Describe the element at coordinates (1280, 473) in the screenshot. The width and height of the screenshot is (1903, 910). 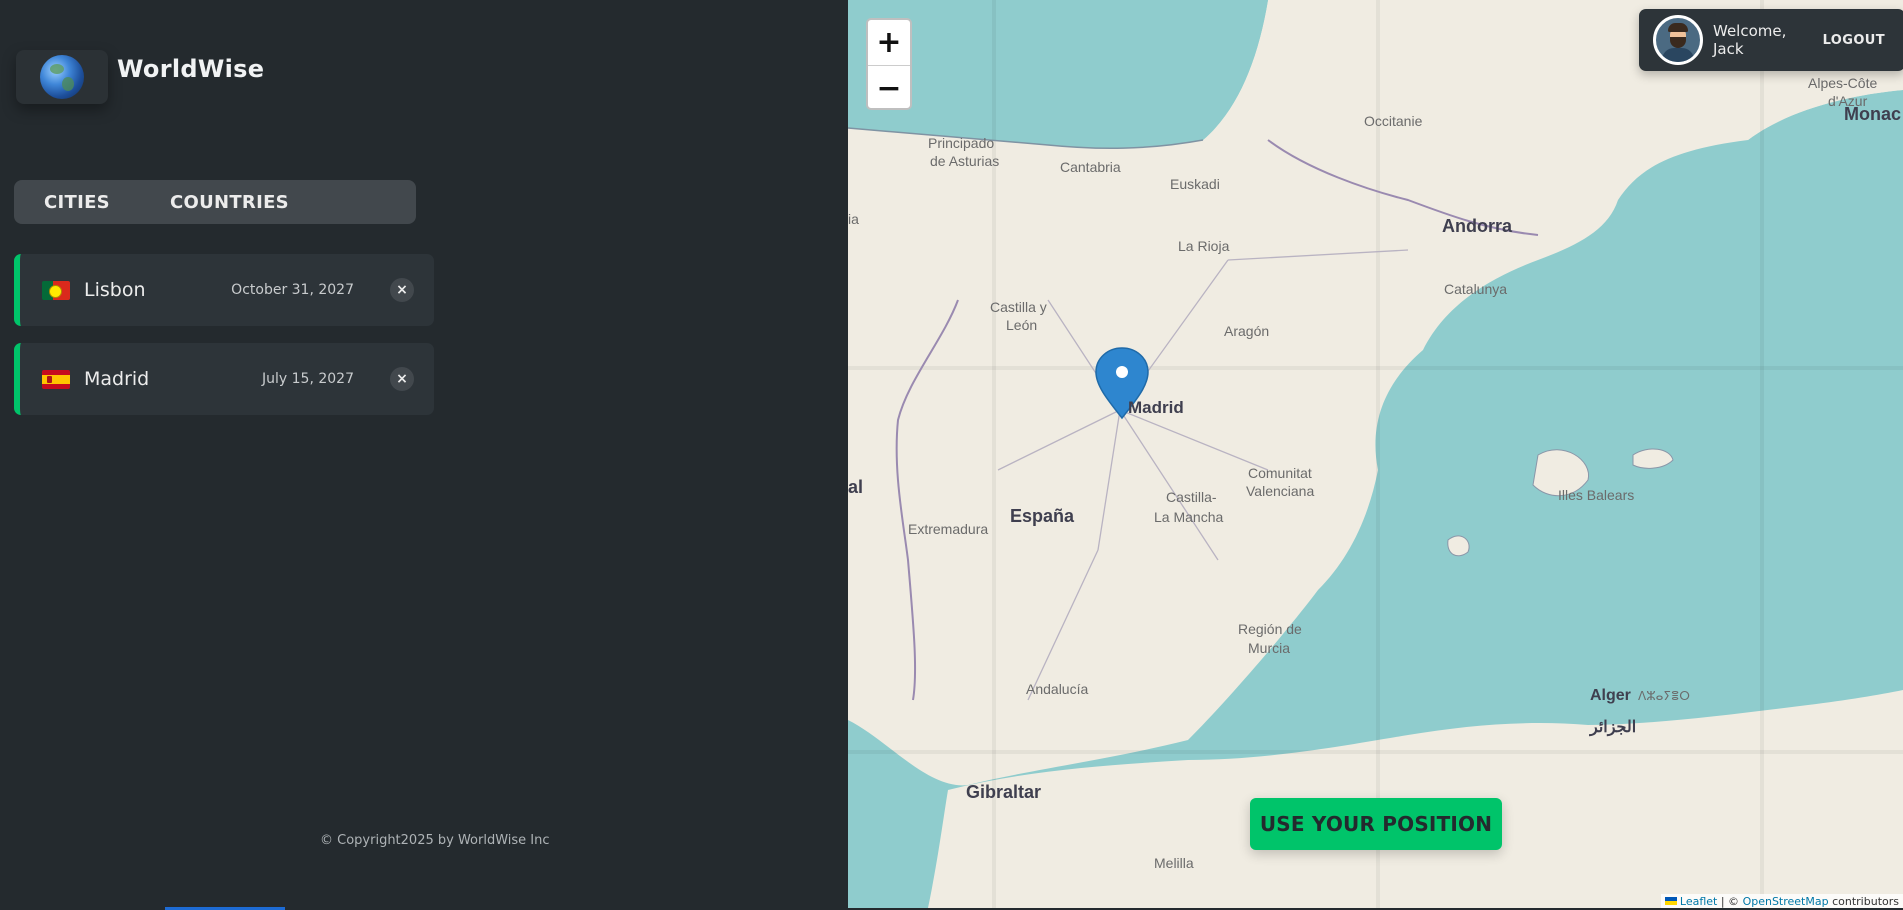
I see `label-comunitat: Comunitat` at that location.